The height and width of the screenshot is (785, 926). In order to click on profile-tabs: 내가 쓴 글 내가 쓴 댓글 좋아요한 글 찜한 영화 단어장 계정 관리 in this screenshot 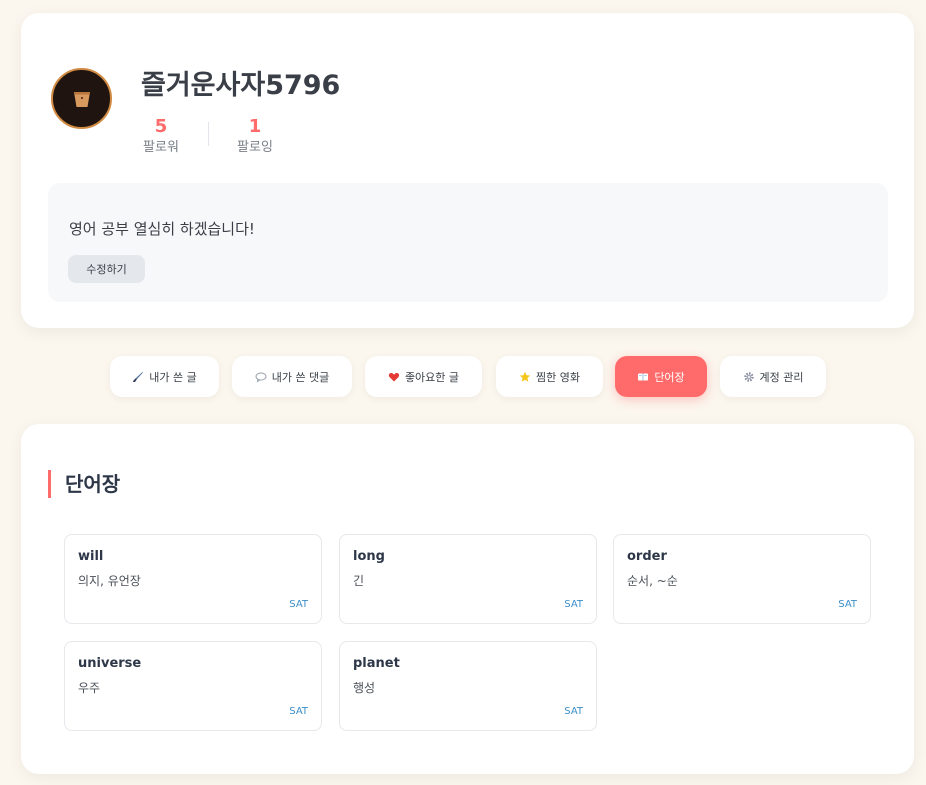, I will do `click(463, 376)`.